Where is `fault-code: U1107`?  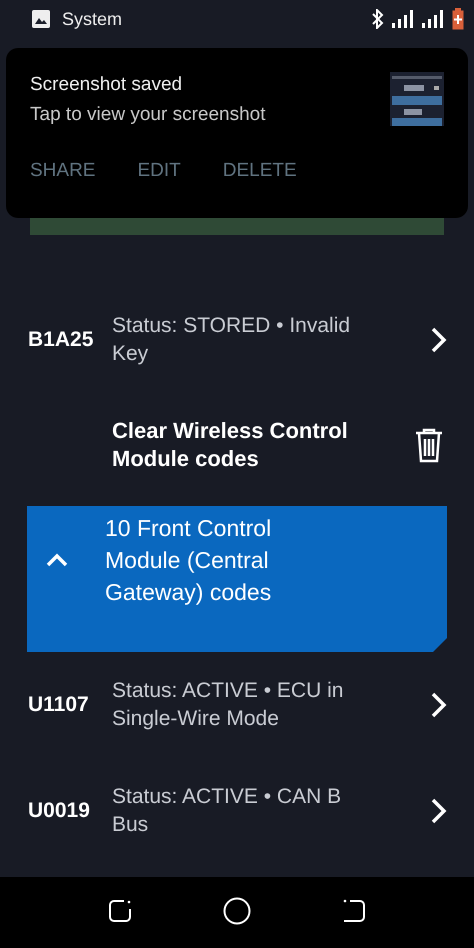
fault-code: U1107 is located at coordinates (59, 705).